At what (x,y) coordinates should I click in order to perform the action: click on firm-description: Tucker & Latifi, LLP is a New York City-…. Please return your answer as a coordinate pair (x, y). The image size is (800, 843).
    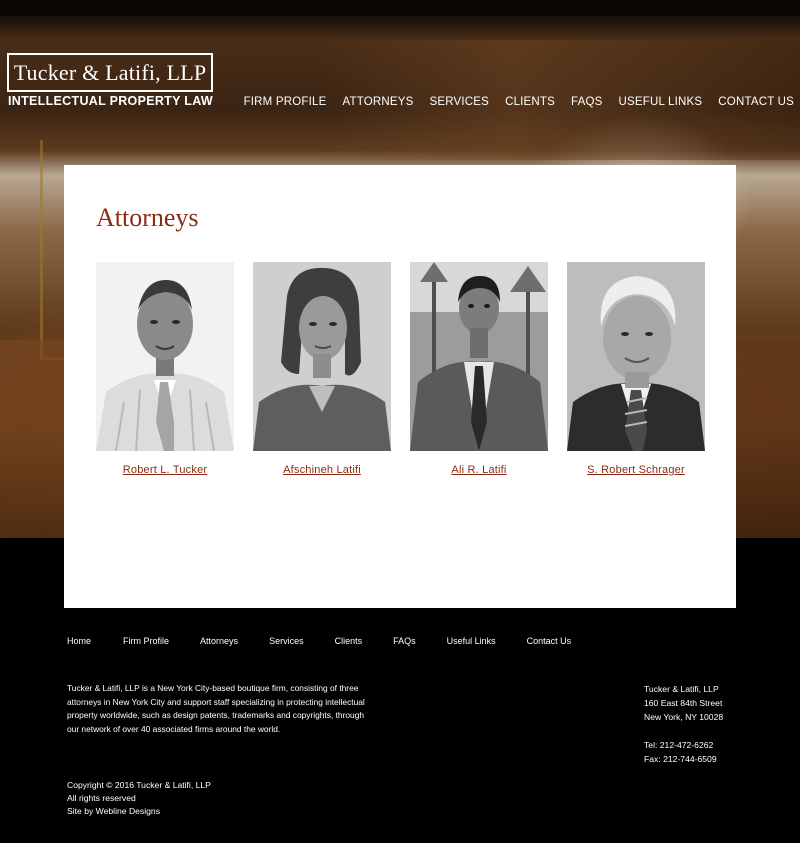
    Looking at the image, I should click on (216, 708).